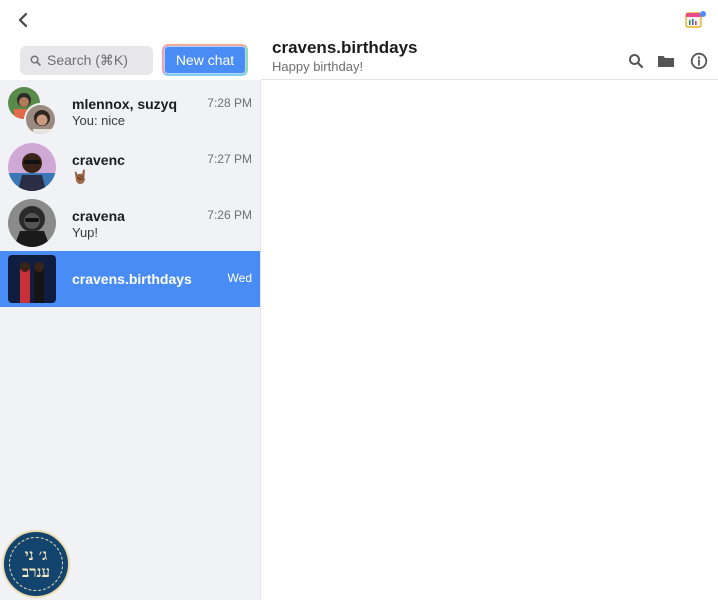  I want to click on badge-line-1: ג׳ ני, so click(36, 555).